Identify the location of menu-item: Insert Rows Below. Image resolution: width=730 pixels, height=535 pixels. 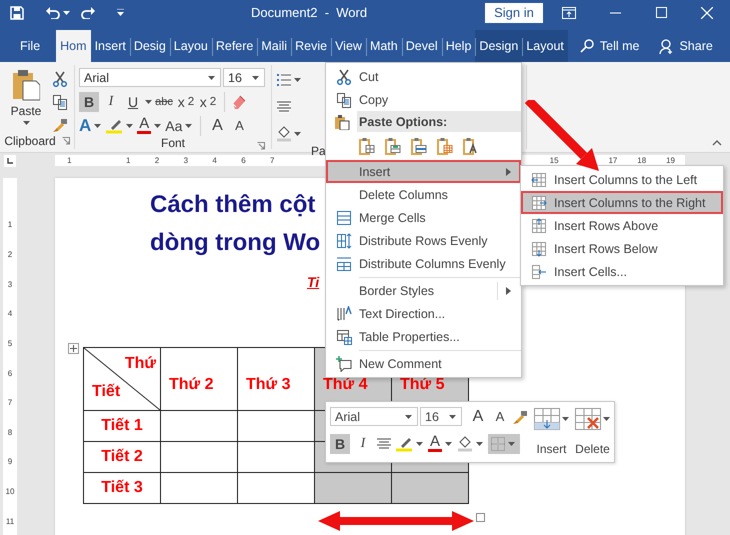
(622, 248).